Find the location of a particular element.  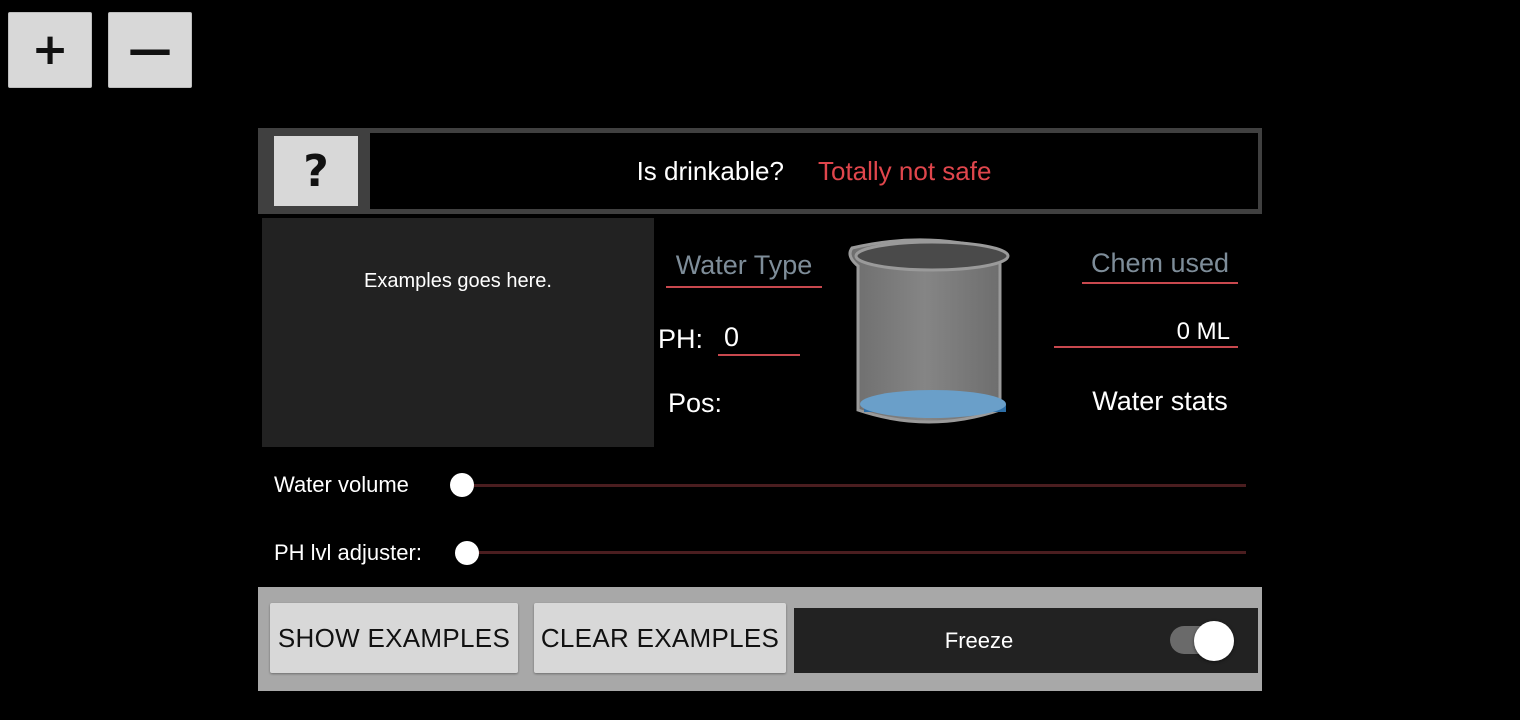

drinkable-label: Is drinkable? is located at coordinates (710, 170).